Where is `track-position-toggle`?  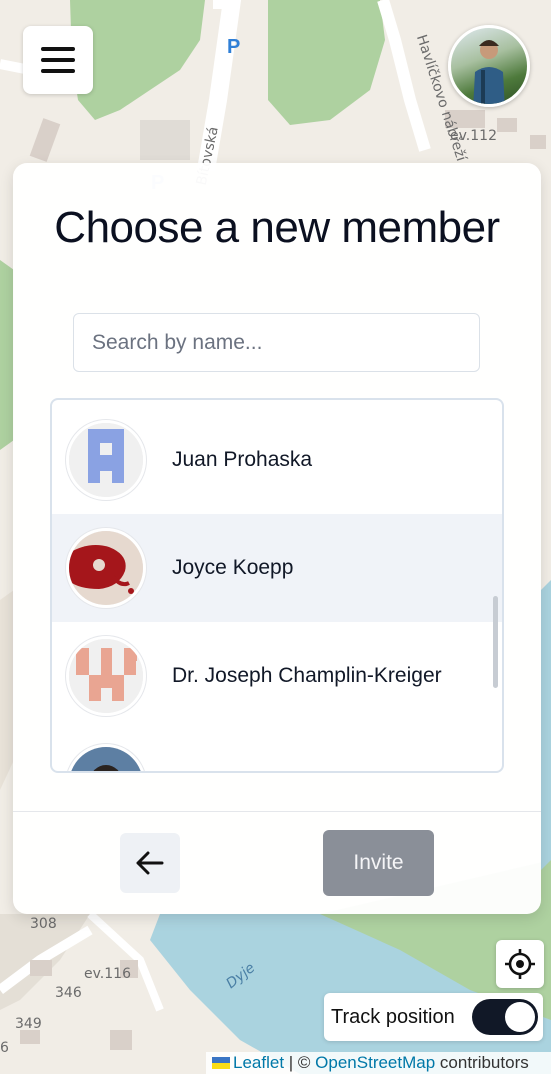
track-position-toggle is located at coordinates (505, 1017).